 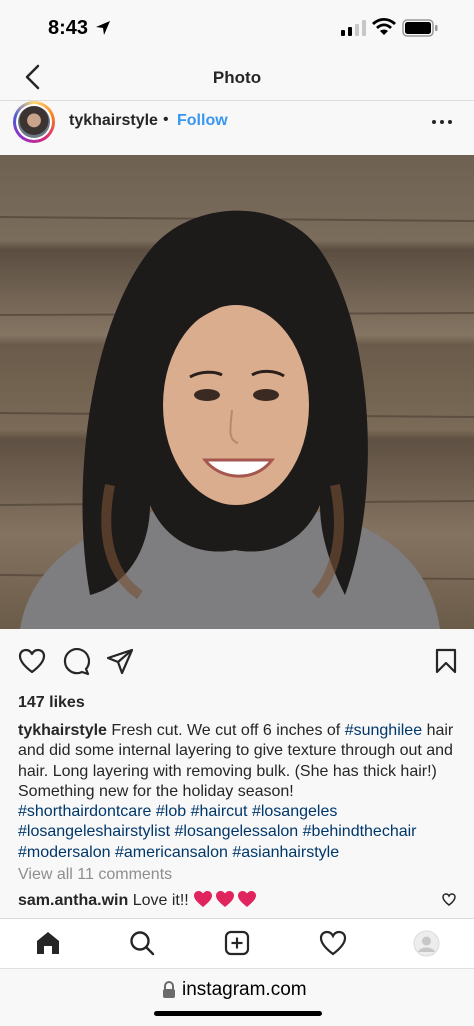 I want to click on wifi-icon, so click(x=384, y=26).